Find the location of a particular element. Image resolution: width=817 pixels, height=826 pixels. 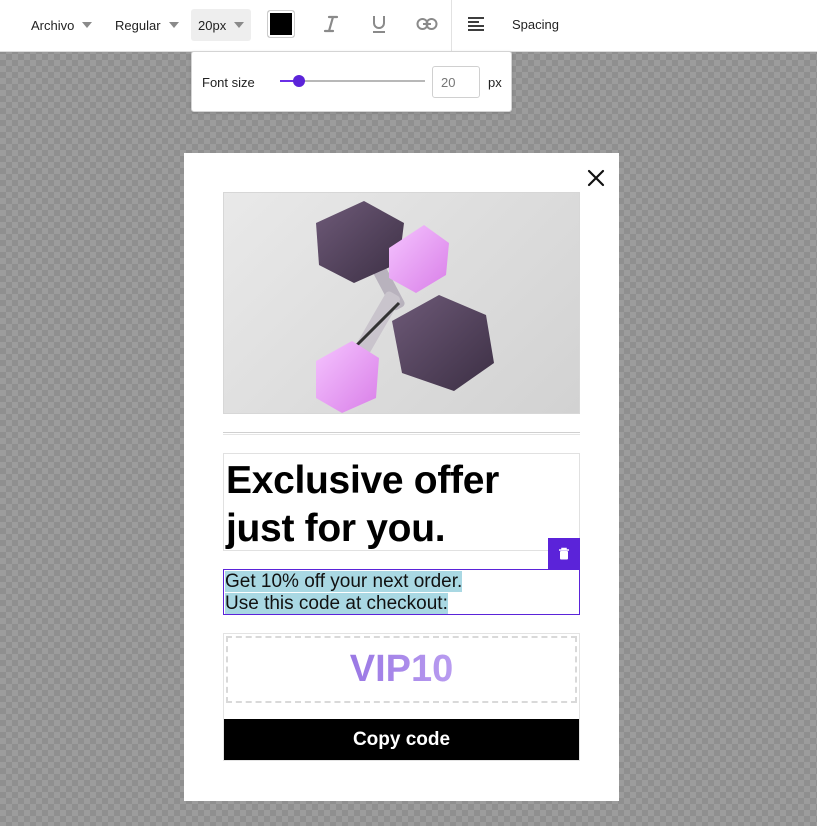

font-size-unit: px is located at coordinates (495, 82).